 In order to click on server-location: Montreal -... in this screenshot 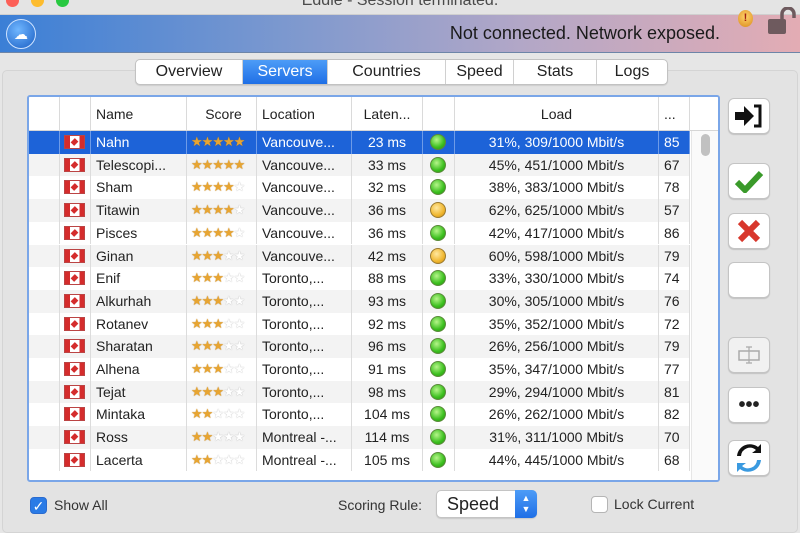, I will do `click(304, 437)`.